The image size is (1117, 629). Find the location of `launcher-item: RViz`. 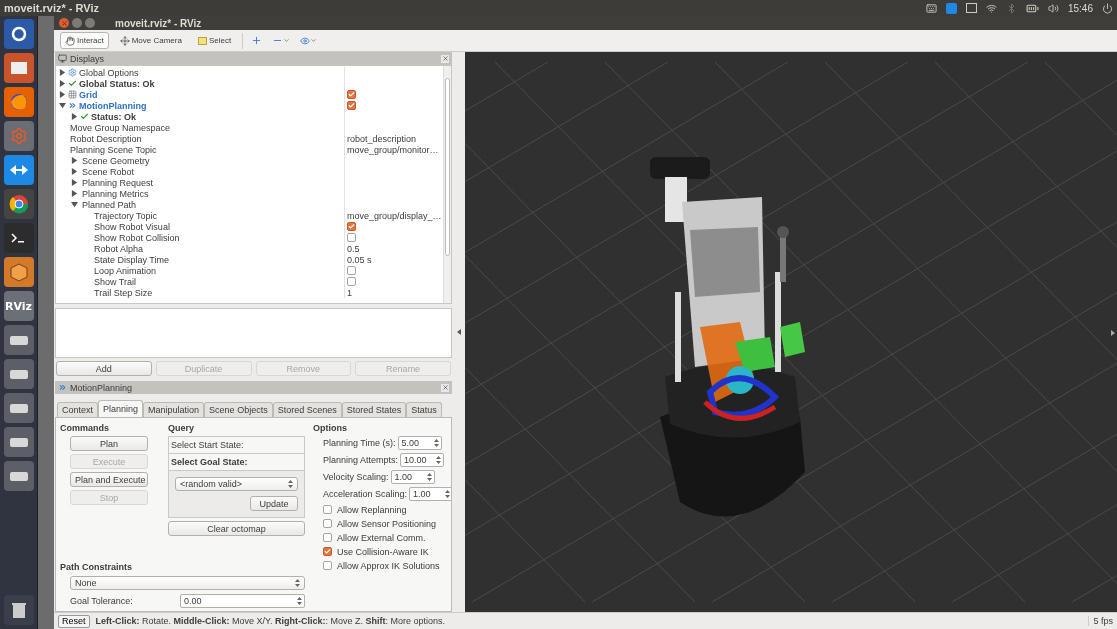

launcher-item: RViz is located at coordinates (18, 306).